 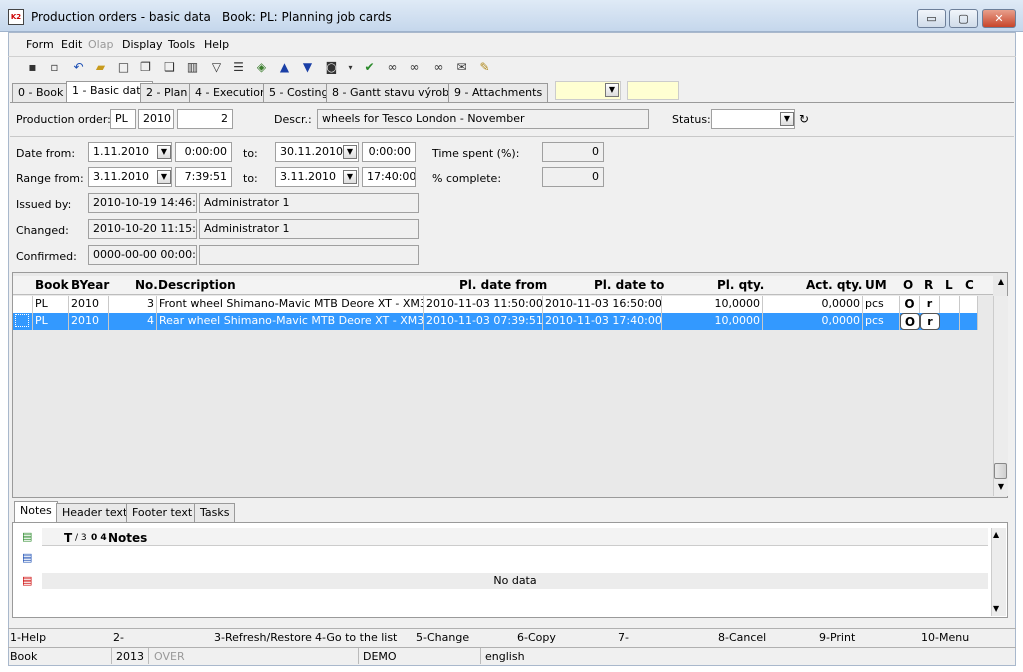 What do you see at coordinates (834, 285) in the screenshot?
I see `col-act-qty: Act. qty.` at bounding box center [834, 285].